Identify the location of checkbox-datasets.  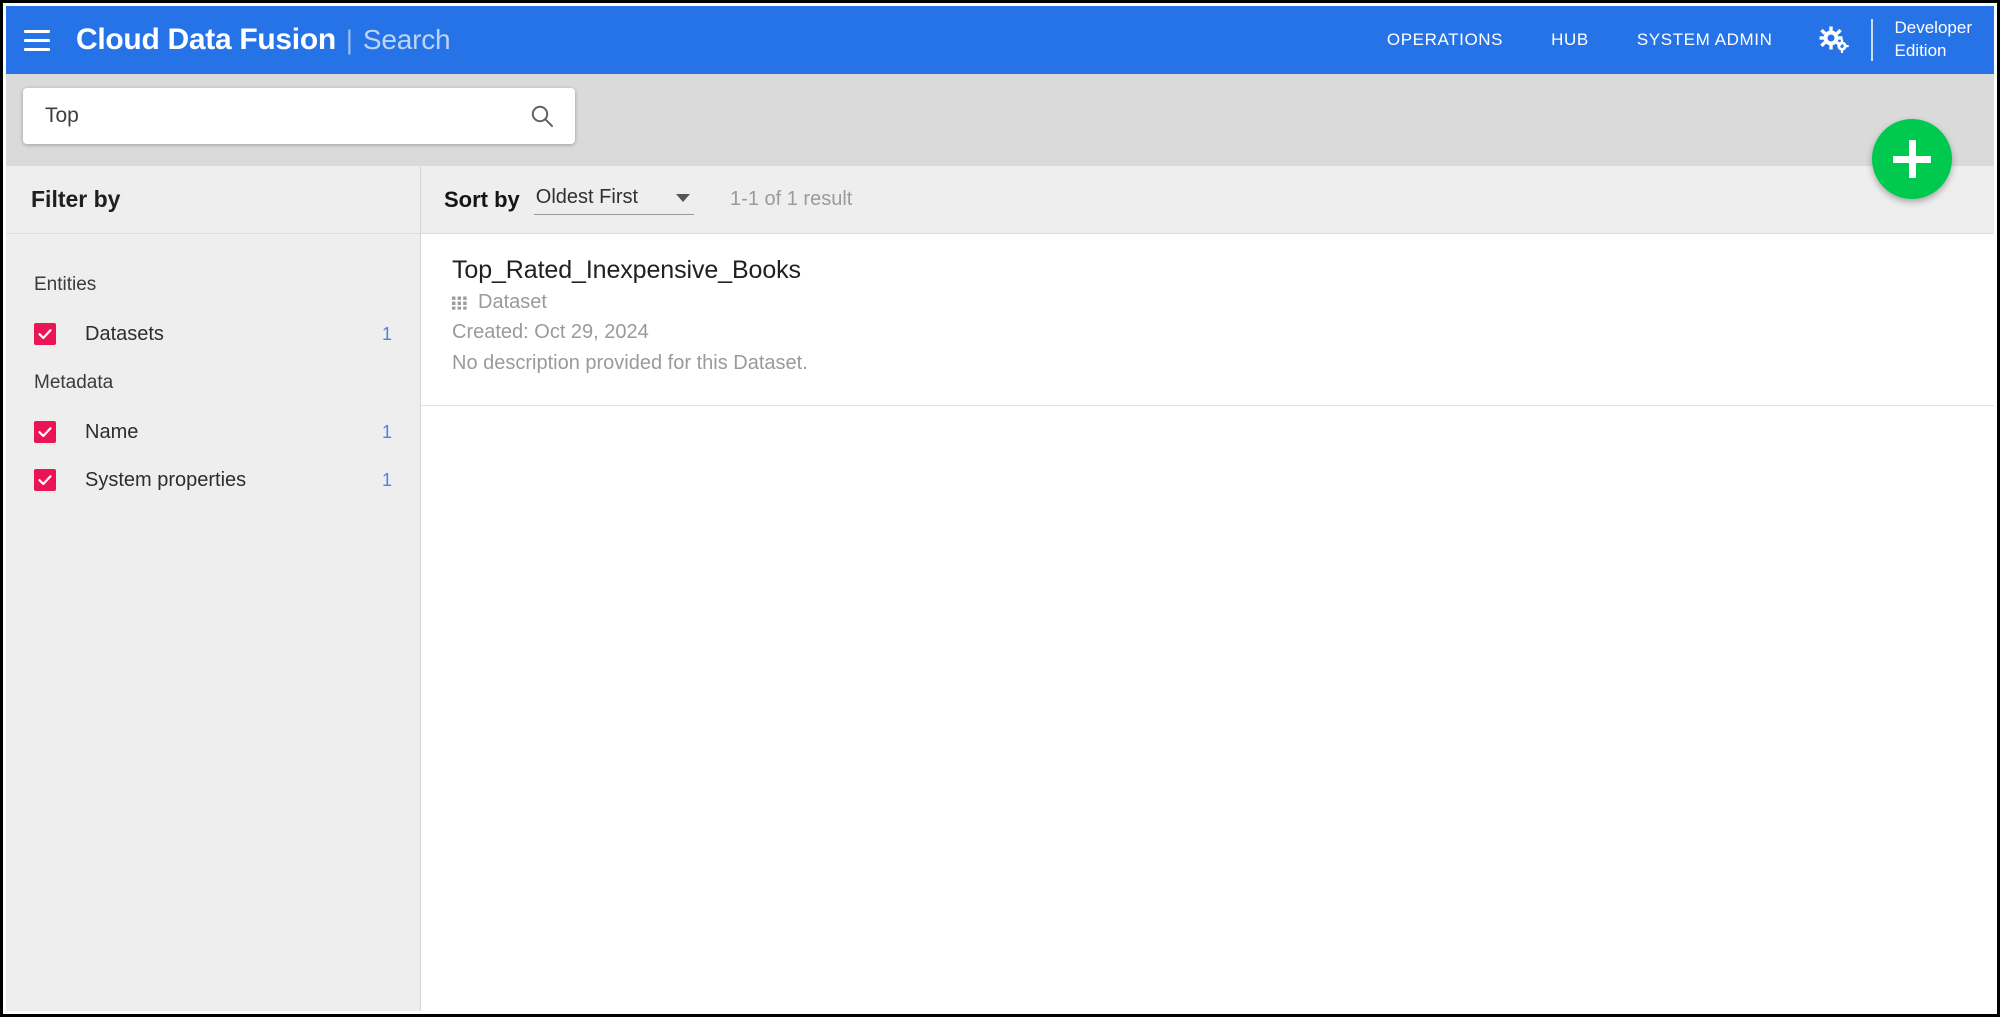
(45, 334).